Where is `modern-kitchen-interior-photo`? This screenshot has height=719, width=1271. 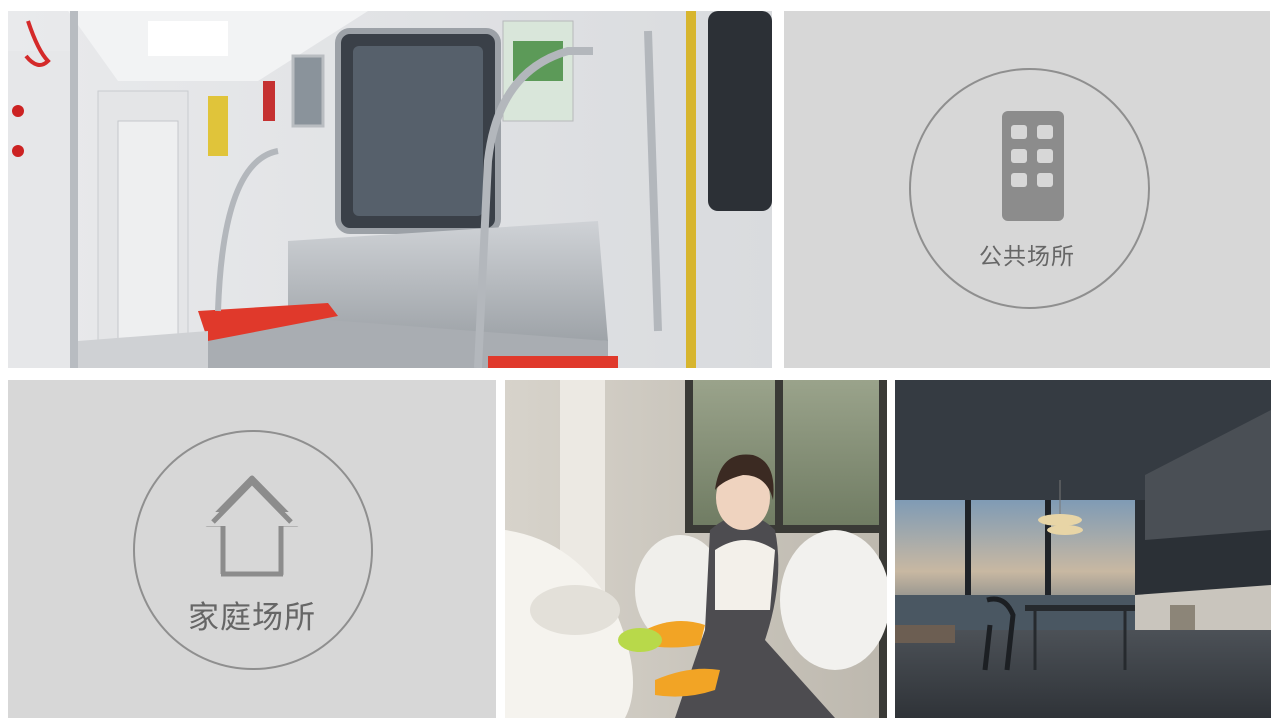 modern-kitchen-interior-photo is located at coordinates (1083, 549).